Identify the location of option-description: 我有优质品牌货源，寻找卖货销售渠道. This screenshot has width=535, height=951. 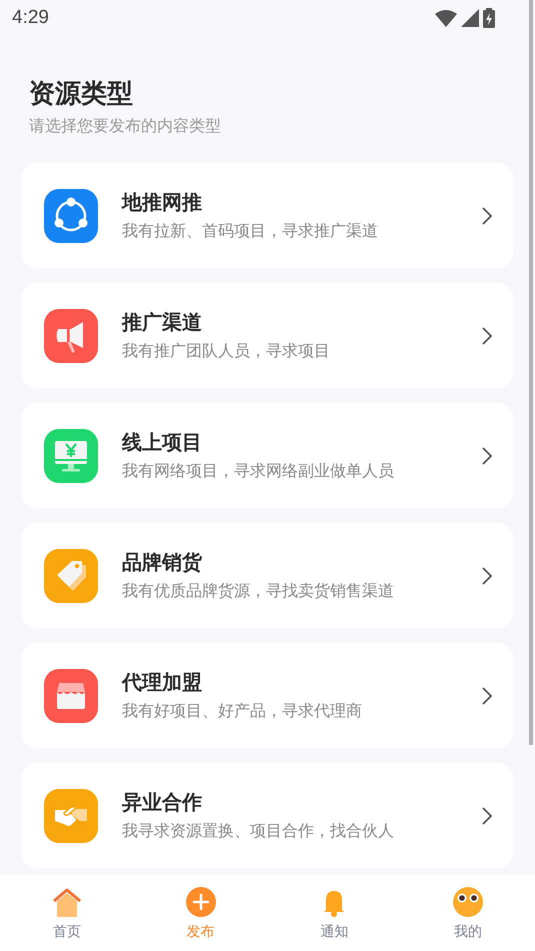
(258, 592).